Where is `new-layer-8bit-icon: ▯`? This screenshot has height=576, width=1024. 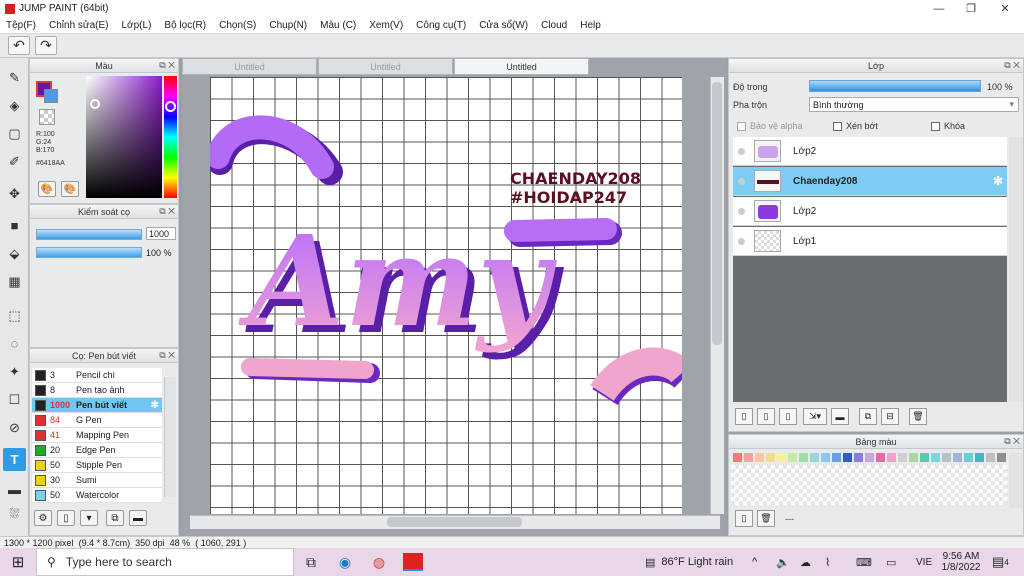
new-layer-8bit-icon: ▯ is located at coordinates (766, 416).